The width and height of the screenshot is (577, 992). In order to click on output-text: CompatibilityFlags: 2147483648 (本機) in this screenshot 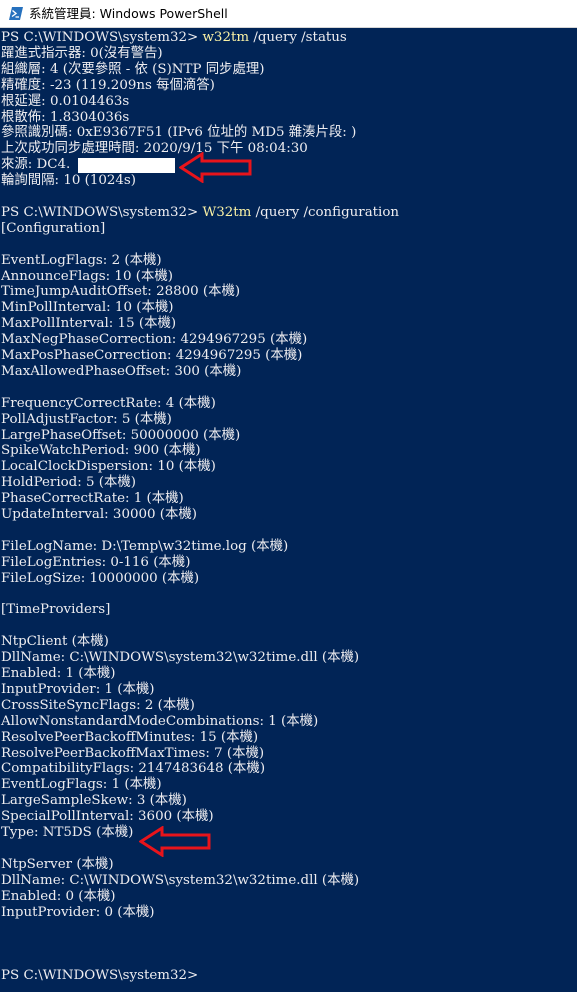, I will do `click(133, 769)`.